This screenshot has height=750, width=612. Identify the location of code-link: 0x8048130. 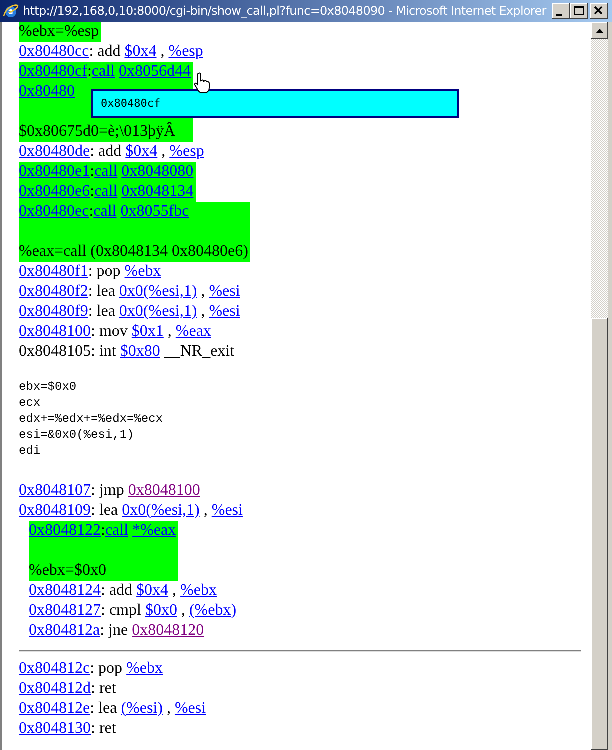
(55, 728).